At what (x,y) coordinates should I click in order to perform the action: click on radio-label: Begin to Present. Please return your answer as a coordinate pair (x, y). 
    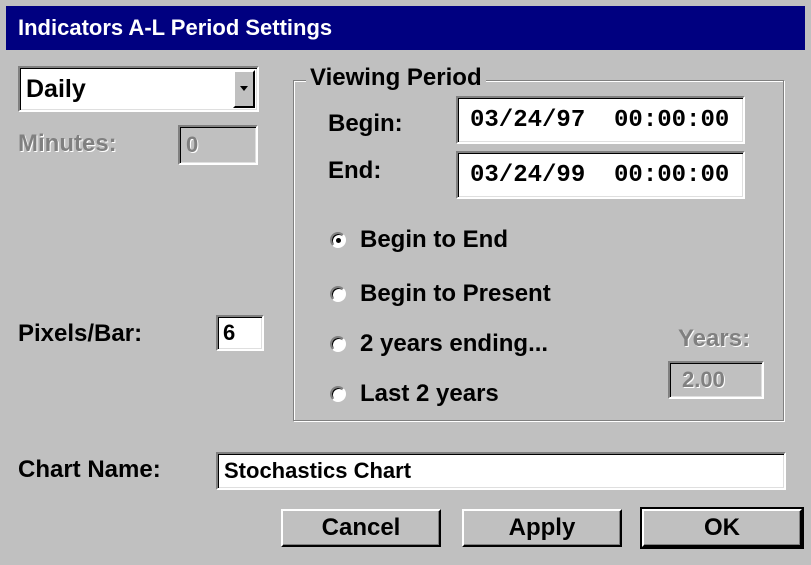
    Looking at the image, I should click on (455, 293).